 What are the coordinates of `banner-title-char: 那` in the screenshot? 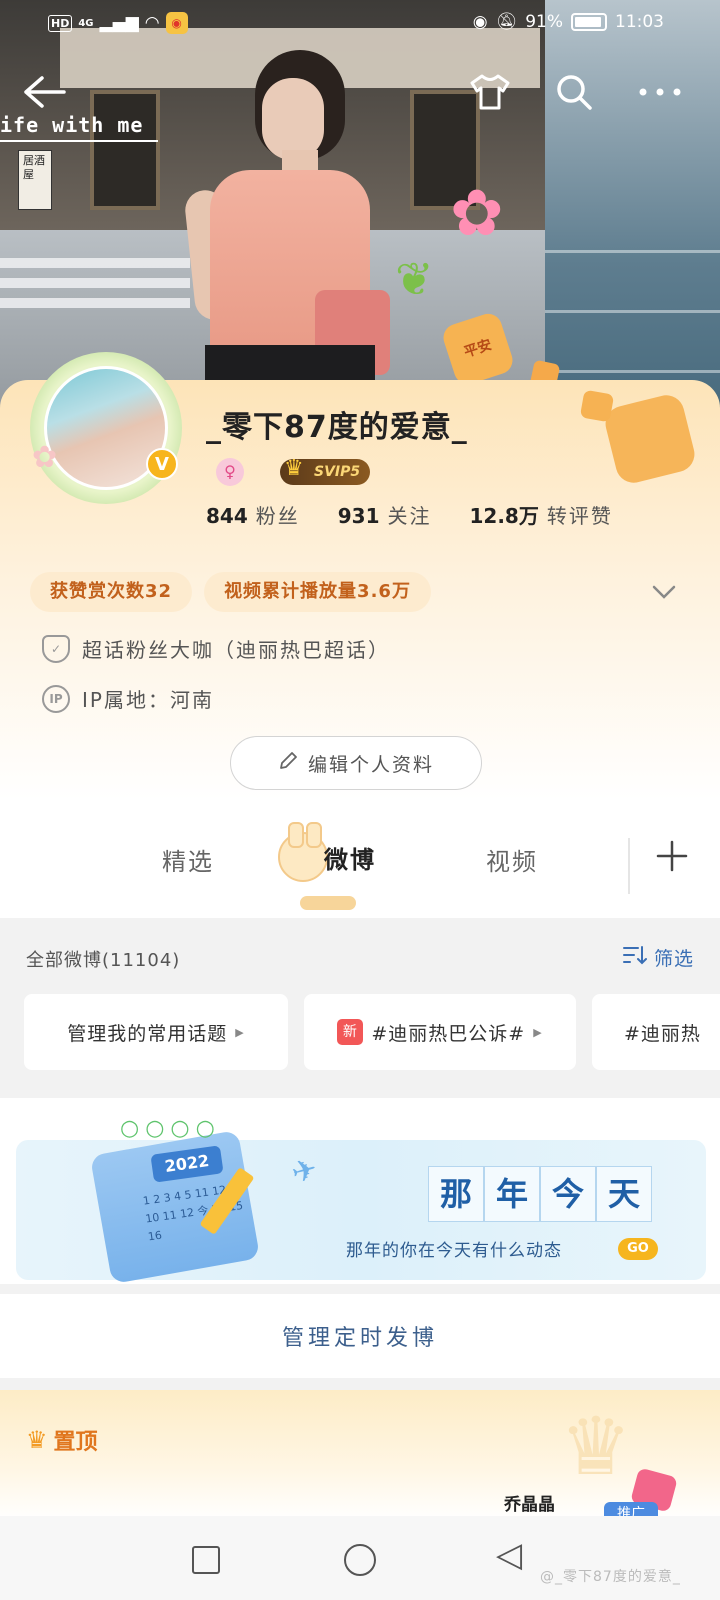 It's located at (456, 1194).